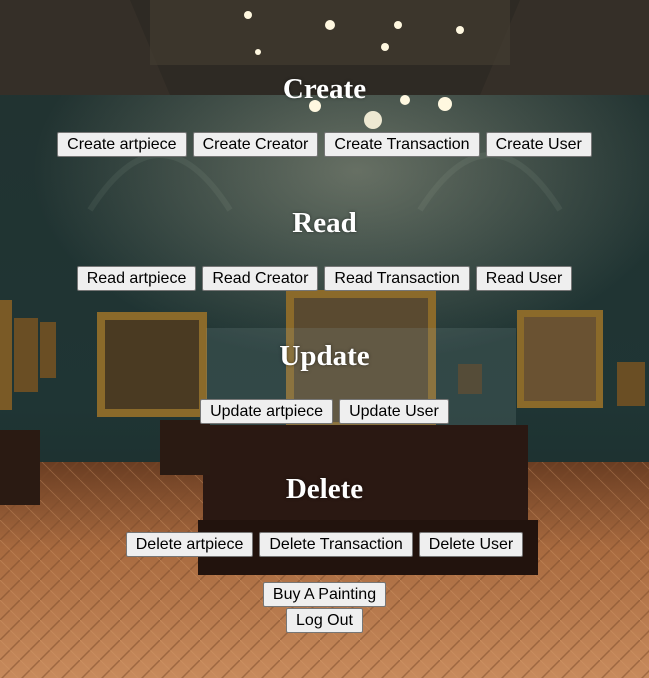 The width and height of the screenshot is (649, 678). I want to click on buy-row: Buy A Painting, so click(324, 594).